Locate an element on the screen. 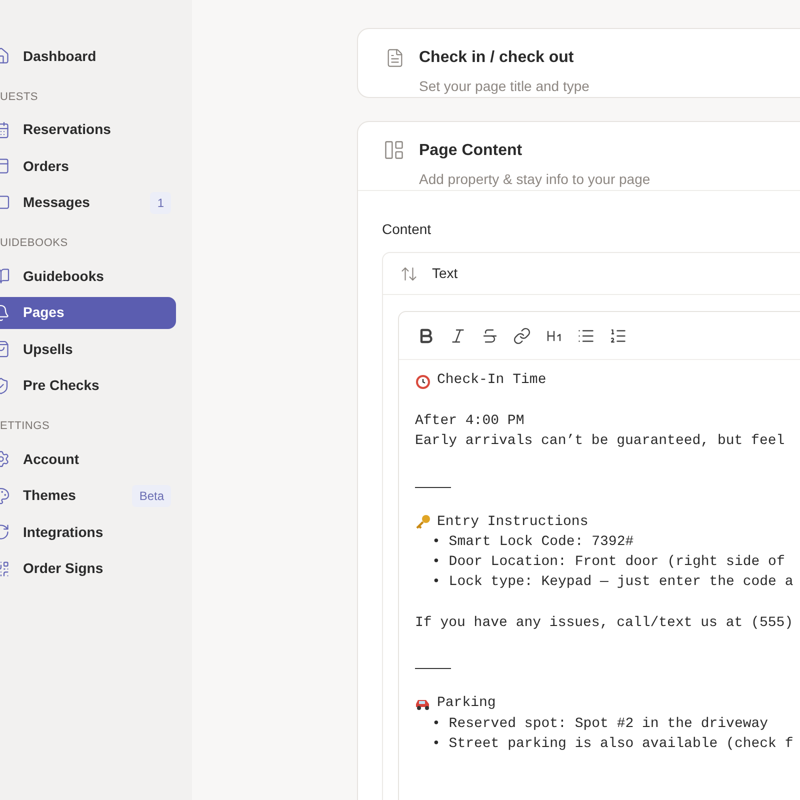 The width and height of the screenshot is (800, 800). sidebar-item: Guidebooks is located at coordinates (88, 276).